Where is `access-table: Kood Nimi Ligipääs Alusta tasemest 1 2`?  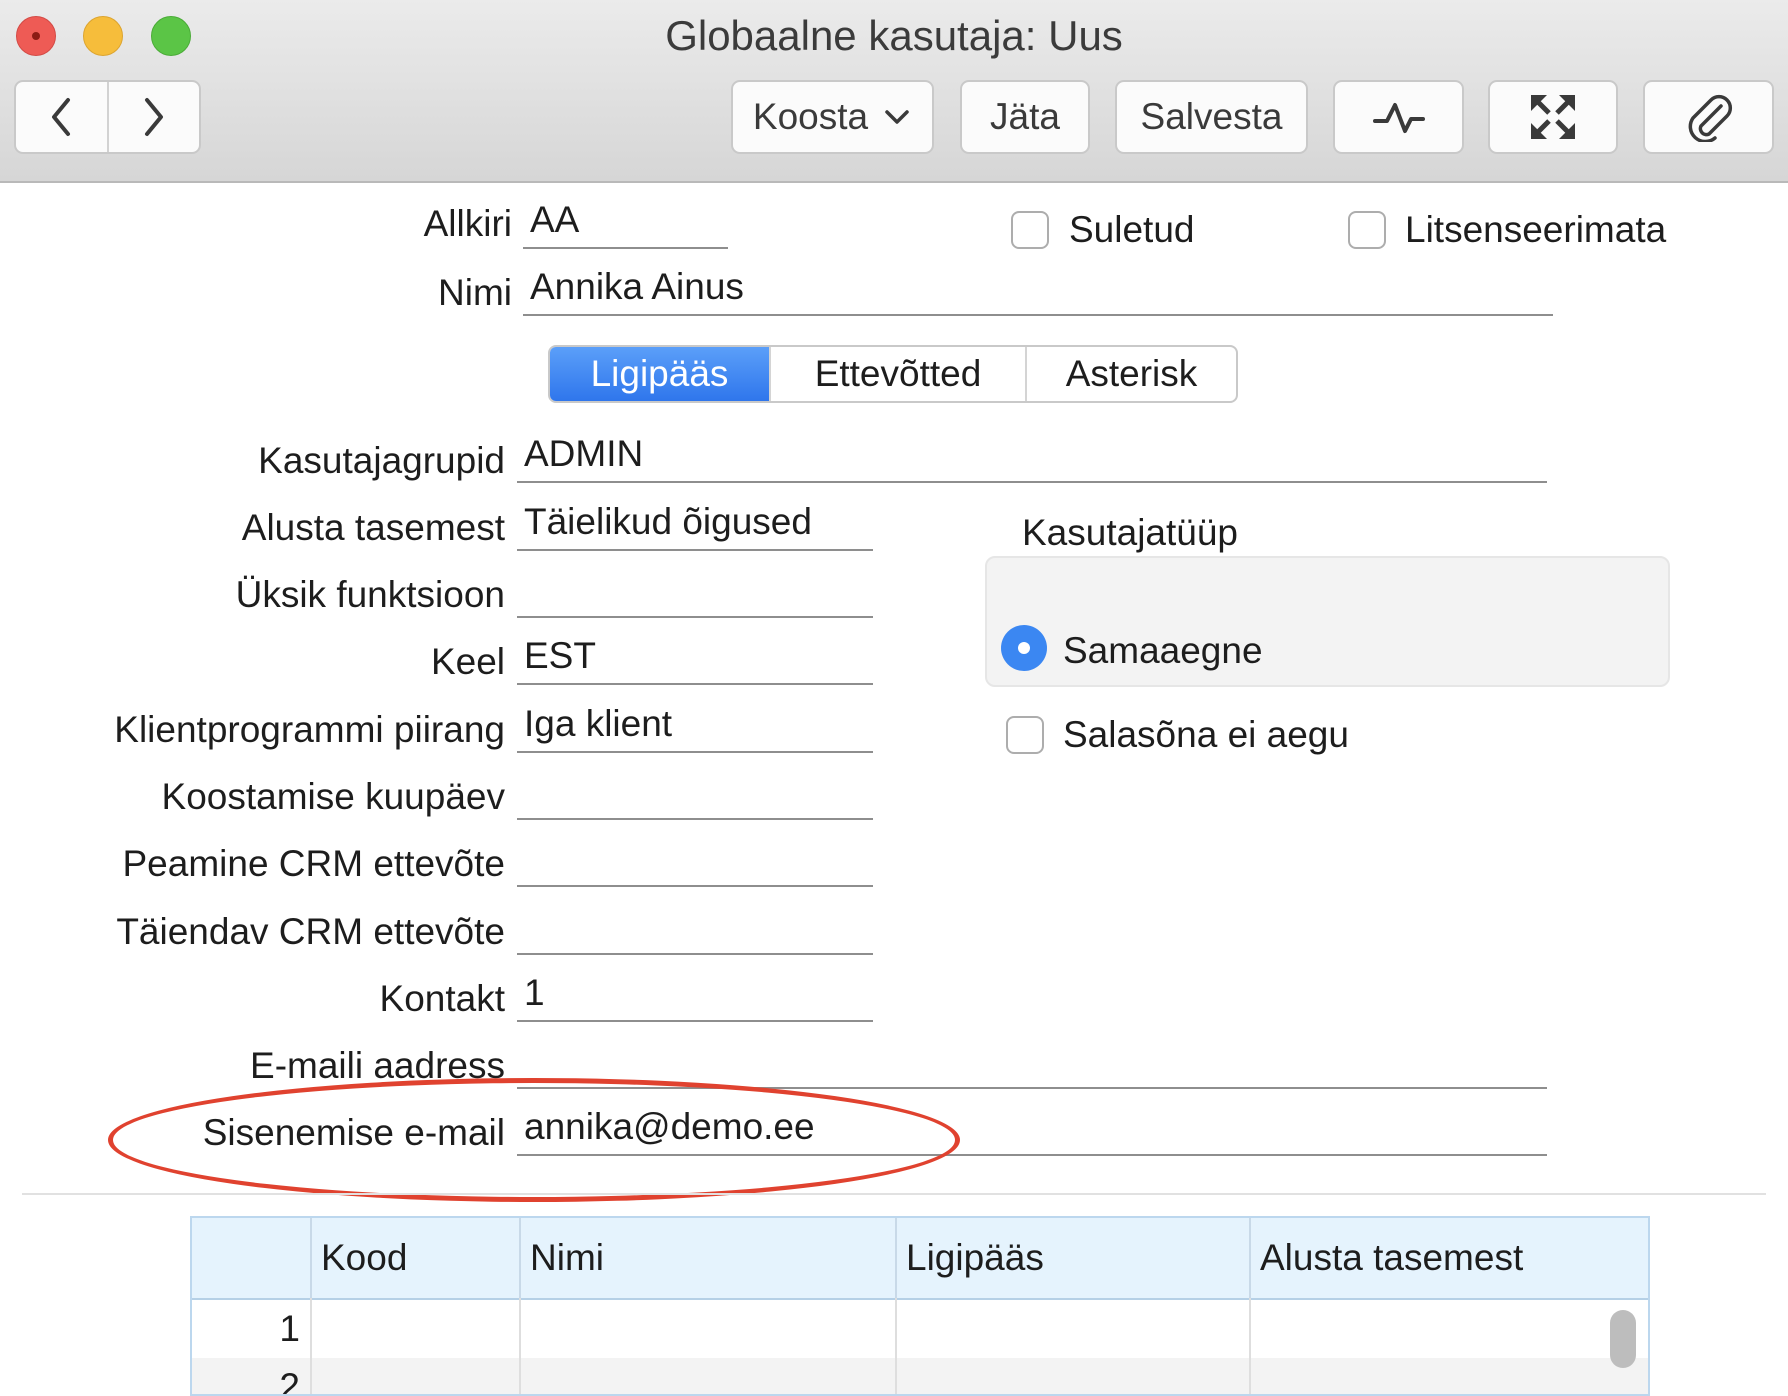 access-table: Kood Nimi Ligipääs Alusta tasemest 1 2 is located at coordinates (920, 1306).